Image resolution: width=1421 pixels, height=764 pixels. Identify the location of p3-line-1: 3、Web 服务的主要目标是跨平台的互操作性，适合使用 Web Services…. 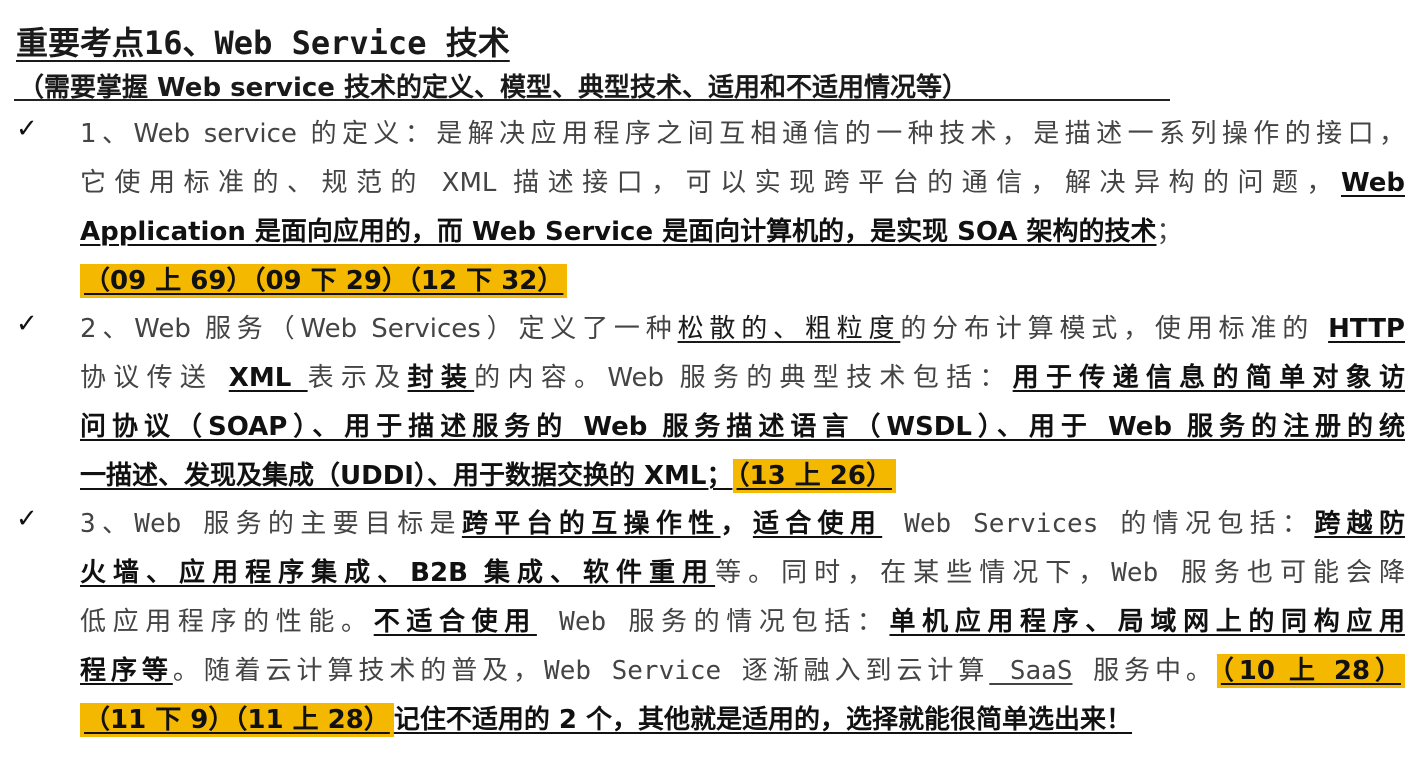
(742, 524).